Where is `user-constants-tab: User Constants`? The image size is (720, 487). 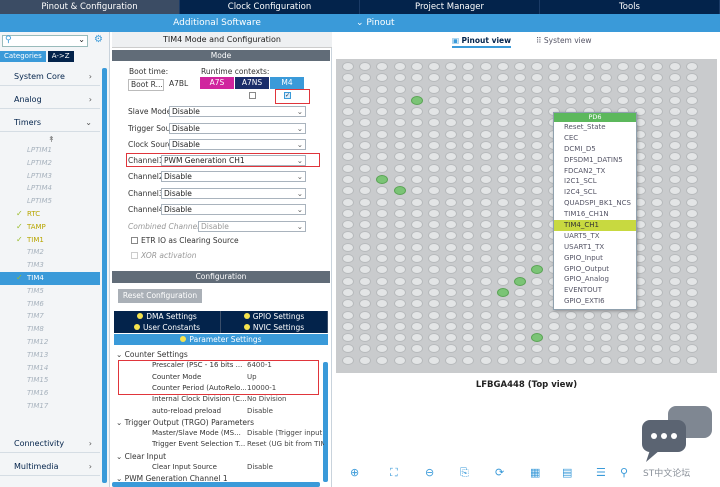
user-constants-tab: User Constants is located at coordinates (167, 327).